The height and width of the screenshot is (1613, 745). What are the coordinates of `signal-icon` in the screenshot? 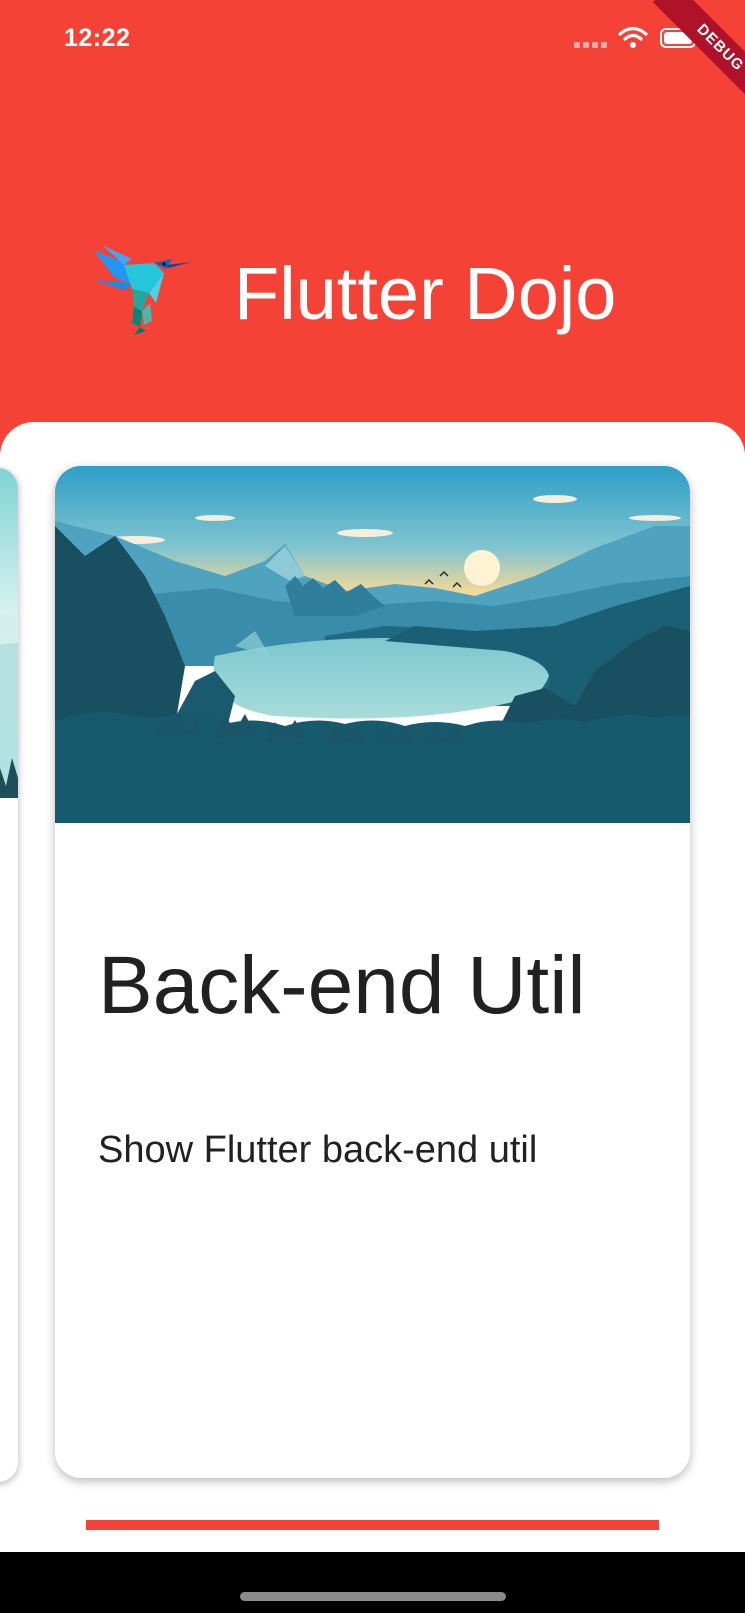 It's located at (590, 45).